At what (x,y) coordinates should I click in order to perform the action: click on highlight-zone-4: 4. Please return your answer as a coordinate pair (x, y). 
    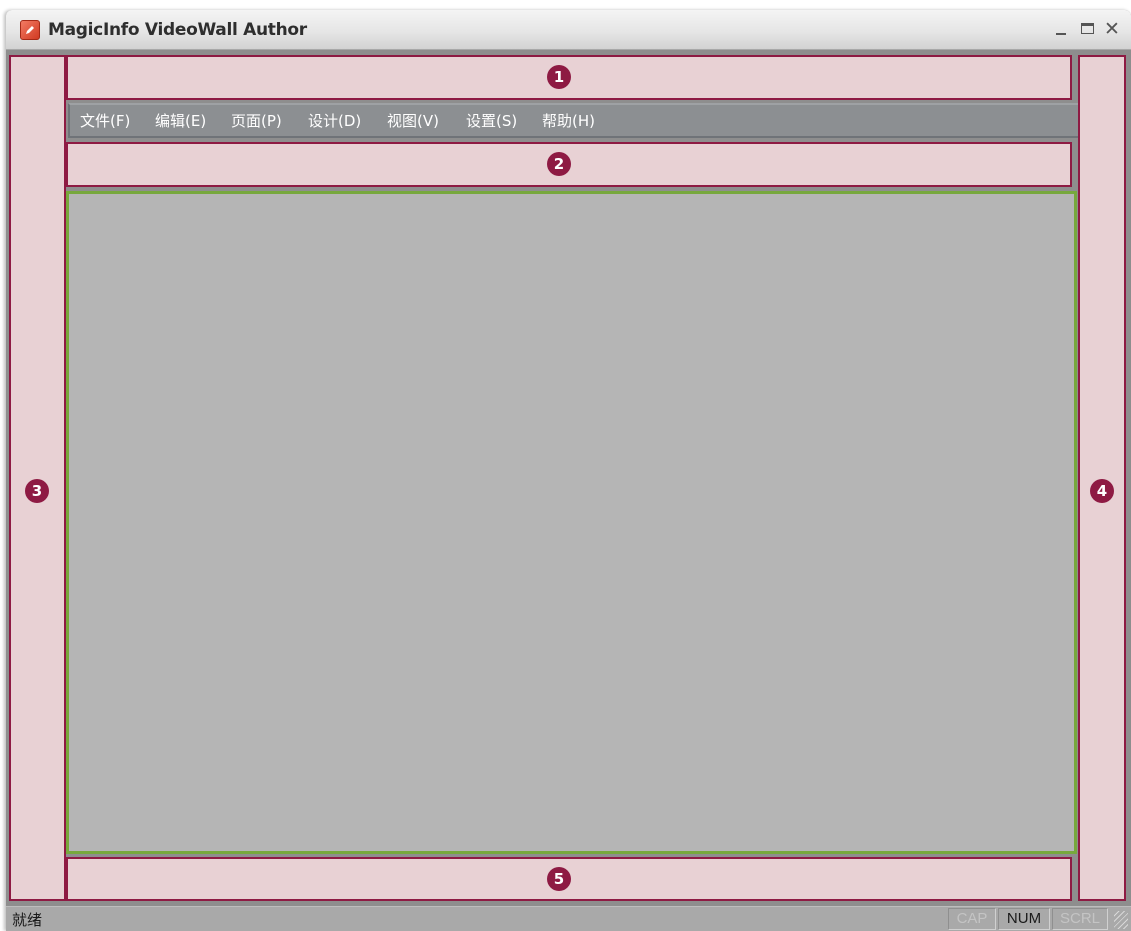
    Looking at the image, I should click on (1102, 478).